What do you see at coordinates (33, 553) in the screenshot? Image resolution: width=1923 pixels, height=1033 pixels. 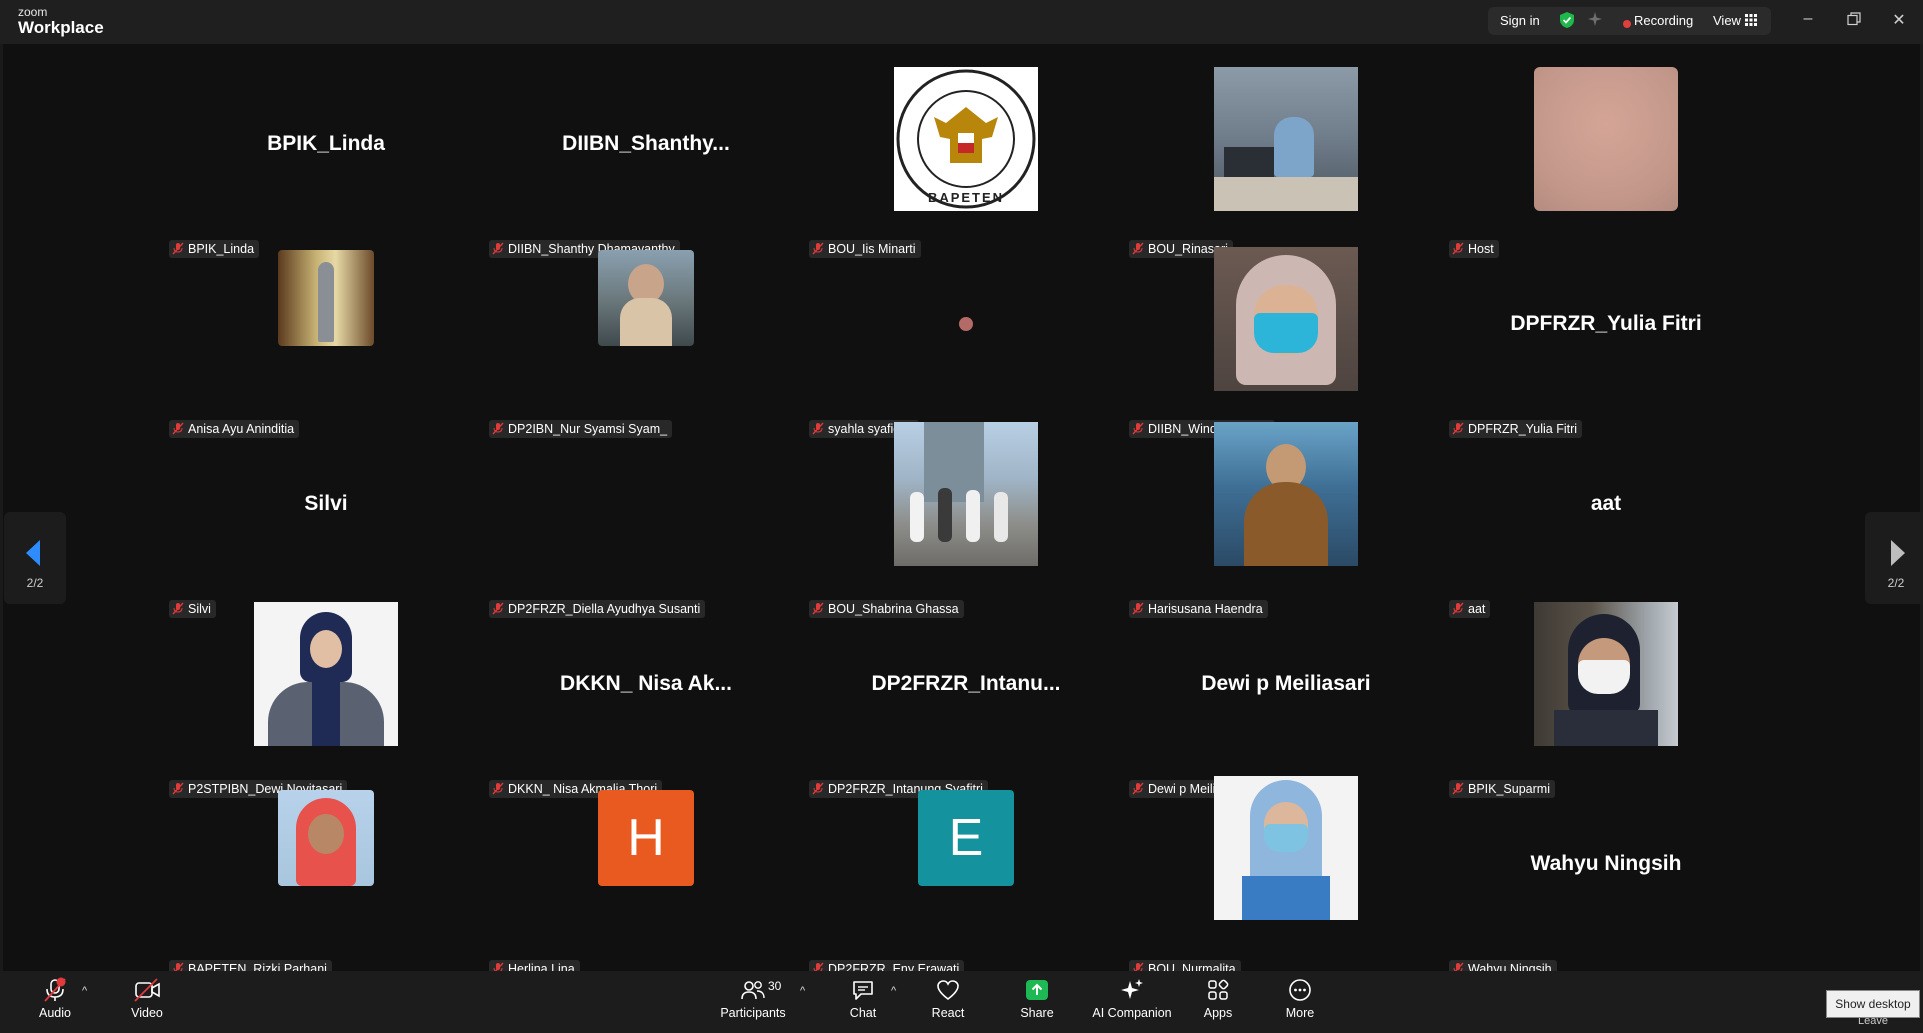 I see `chevron-left-icon` at bounding box center [33, 553].